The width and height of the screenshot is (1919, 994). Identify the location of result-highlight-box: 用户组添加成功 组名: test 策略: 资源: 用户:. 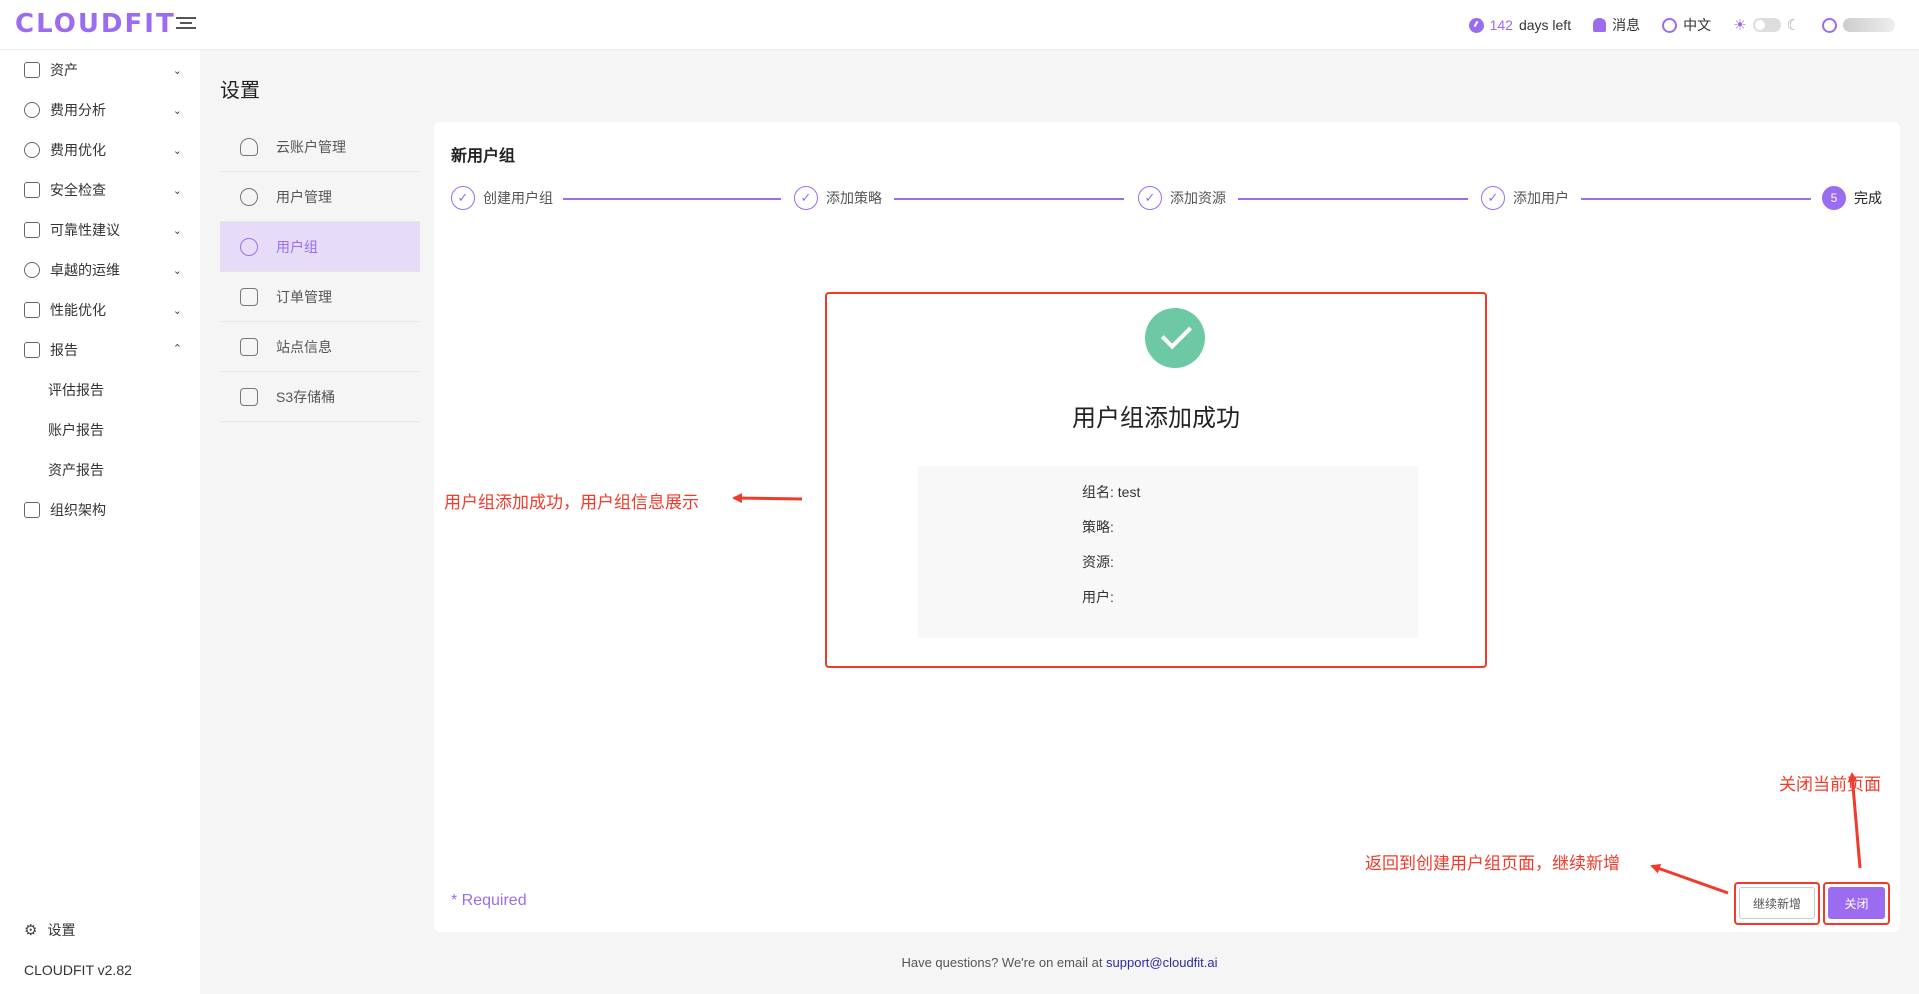
(1156, 480).